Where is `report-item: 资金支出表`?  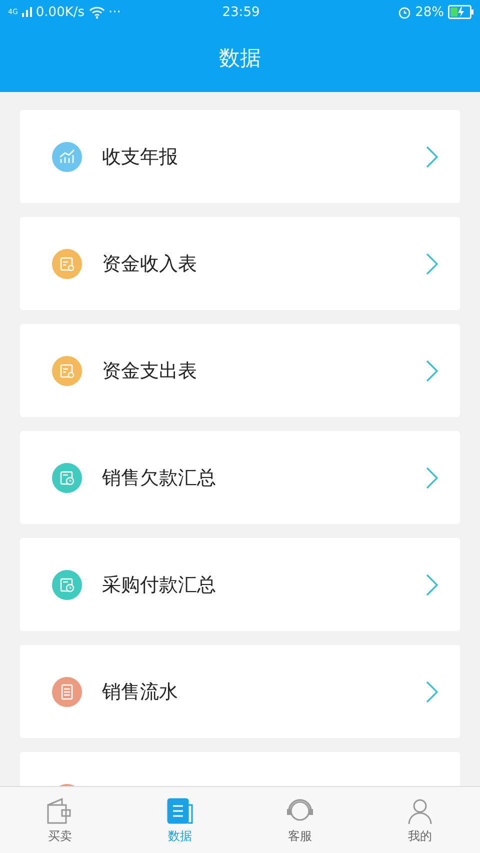 report-item: 资金支出表 is located at coordinates (240, 370).